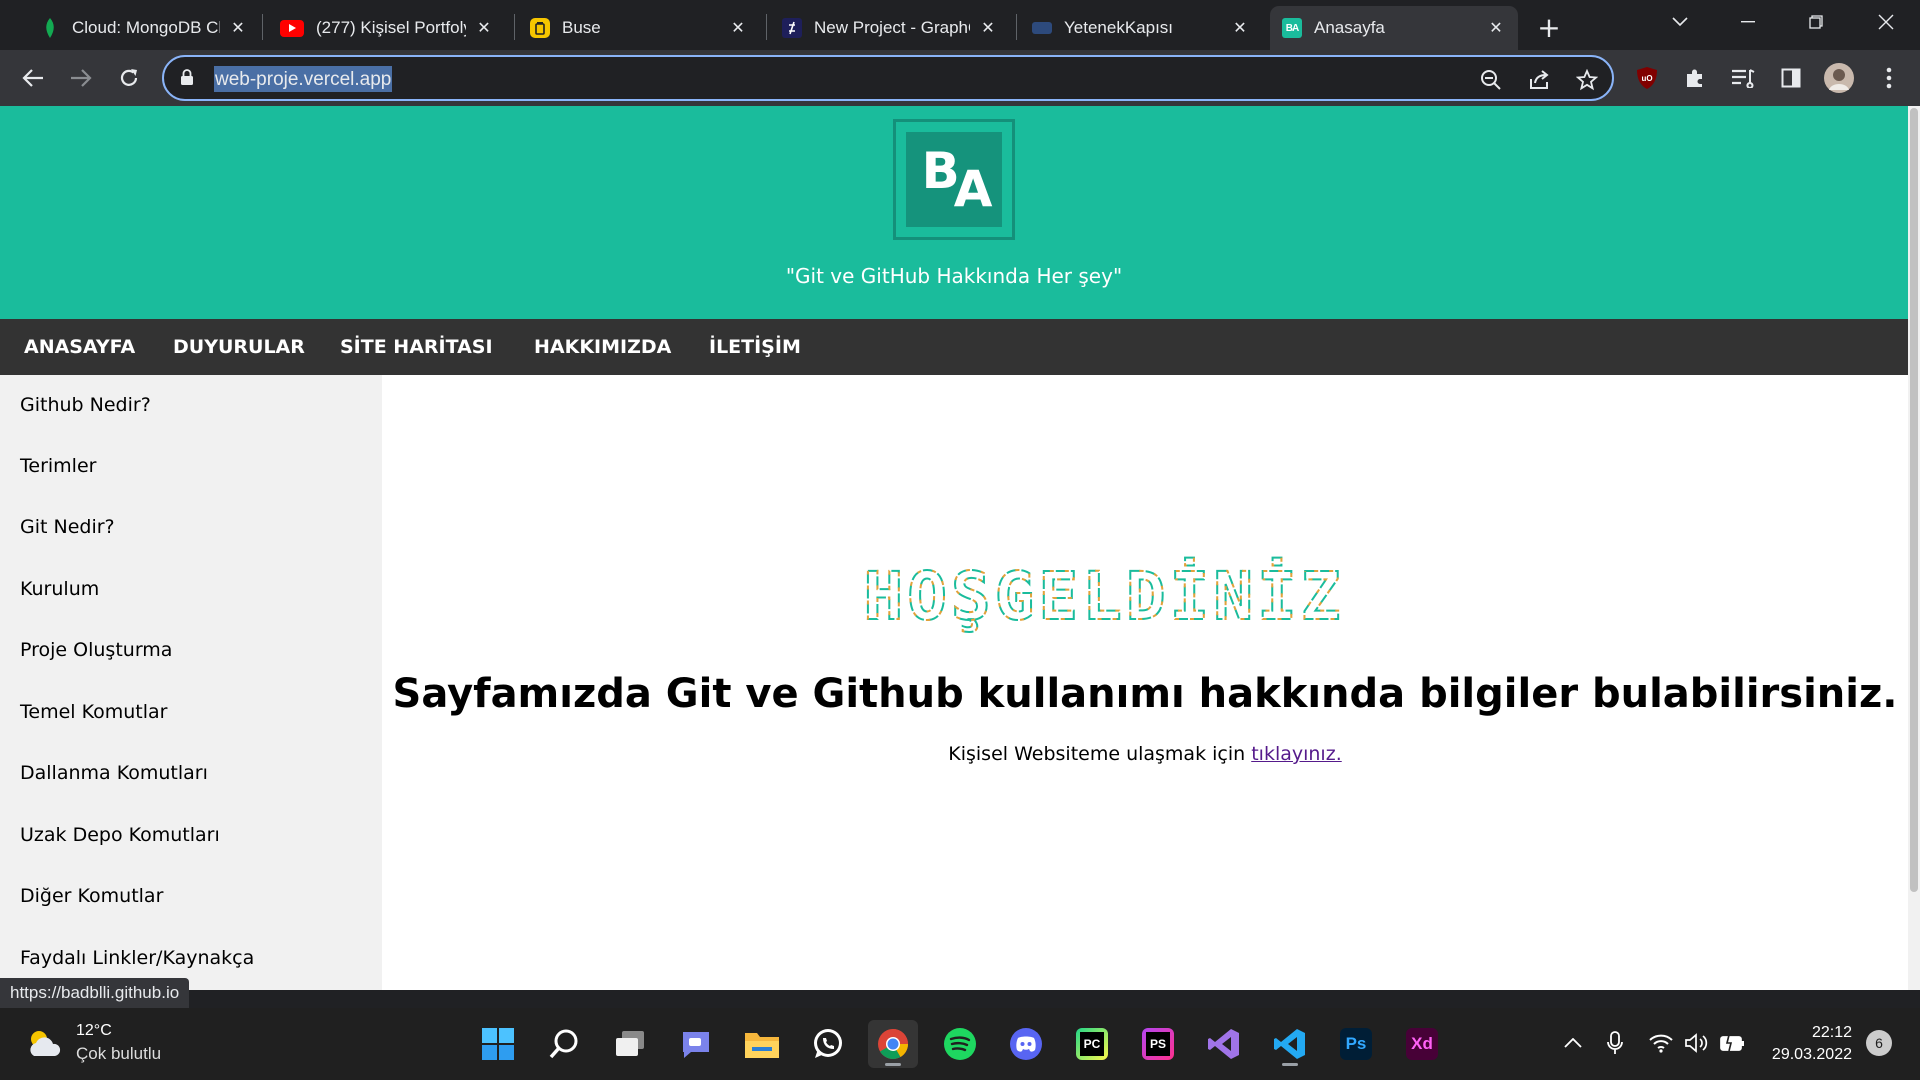  What do you see at coordinates (239, 347) in the screenshot?
I see `nav-duyurular: DUYURULAR` at bounding box center [239, 347].